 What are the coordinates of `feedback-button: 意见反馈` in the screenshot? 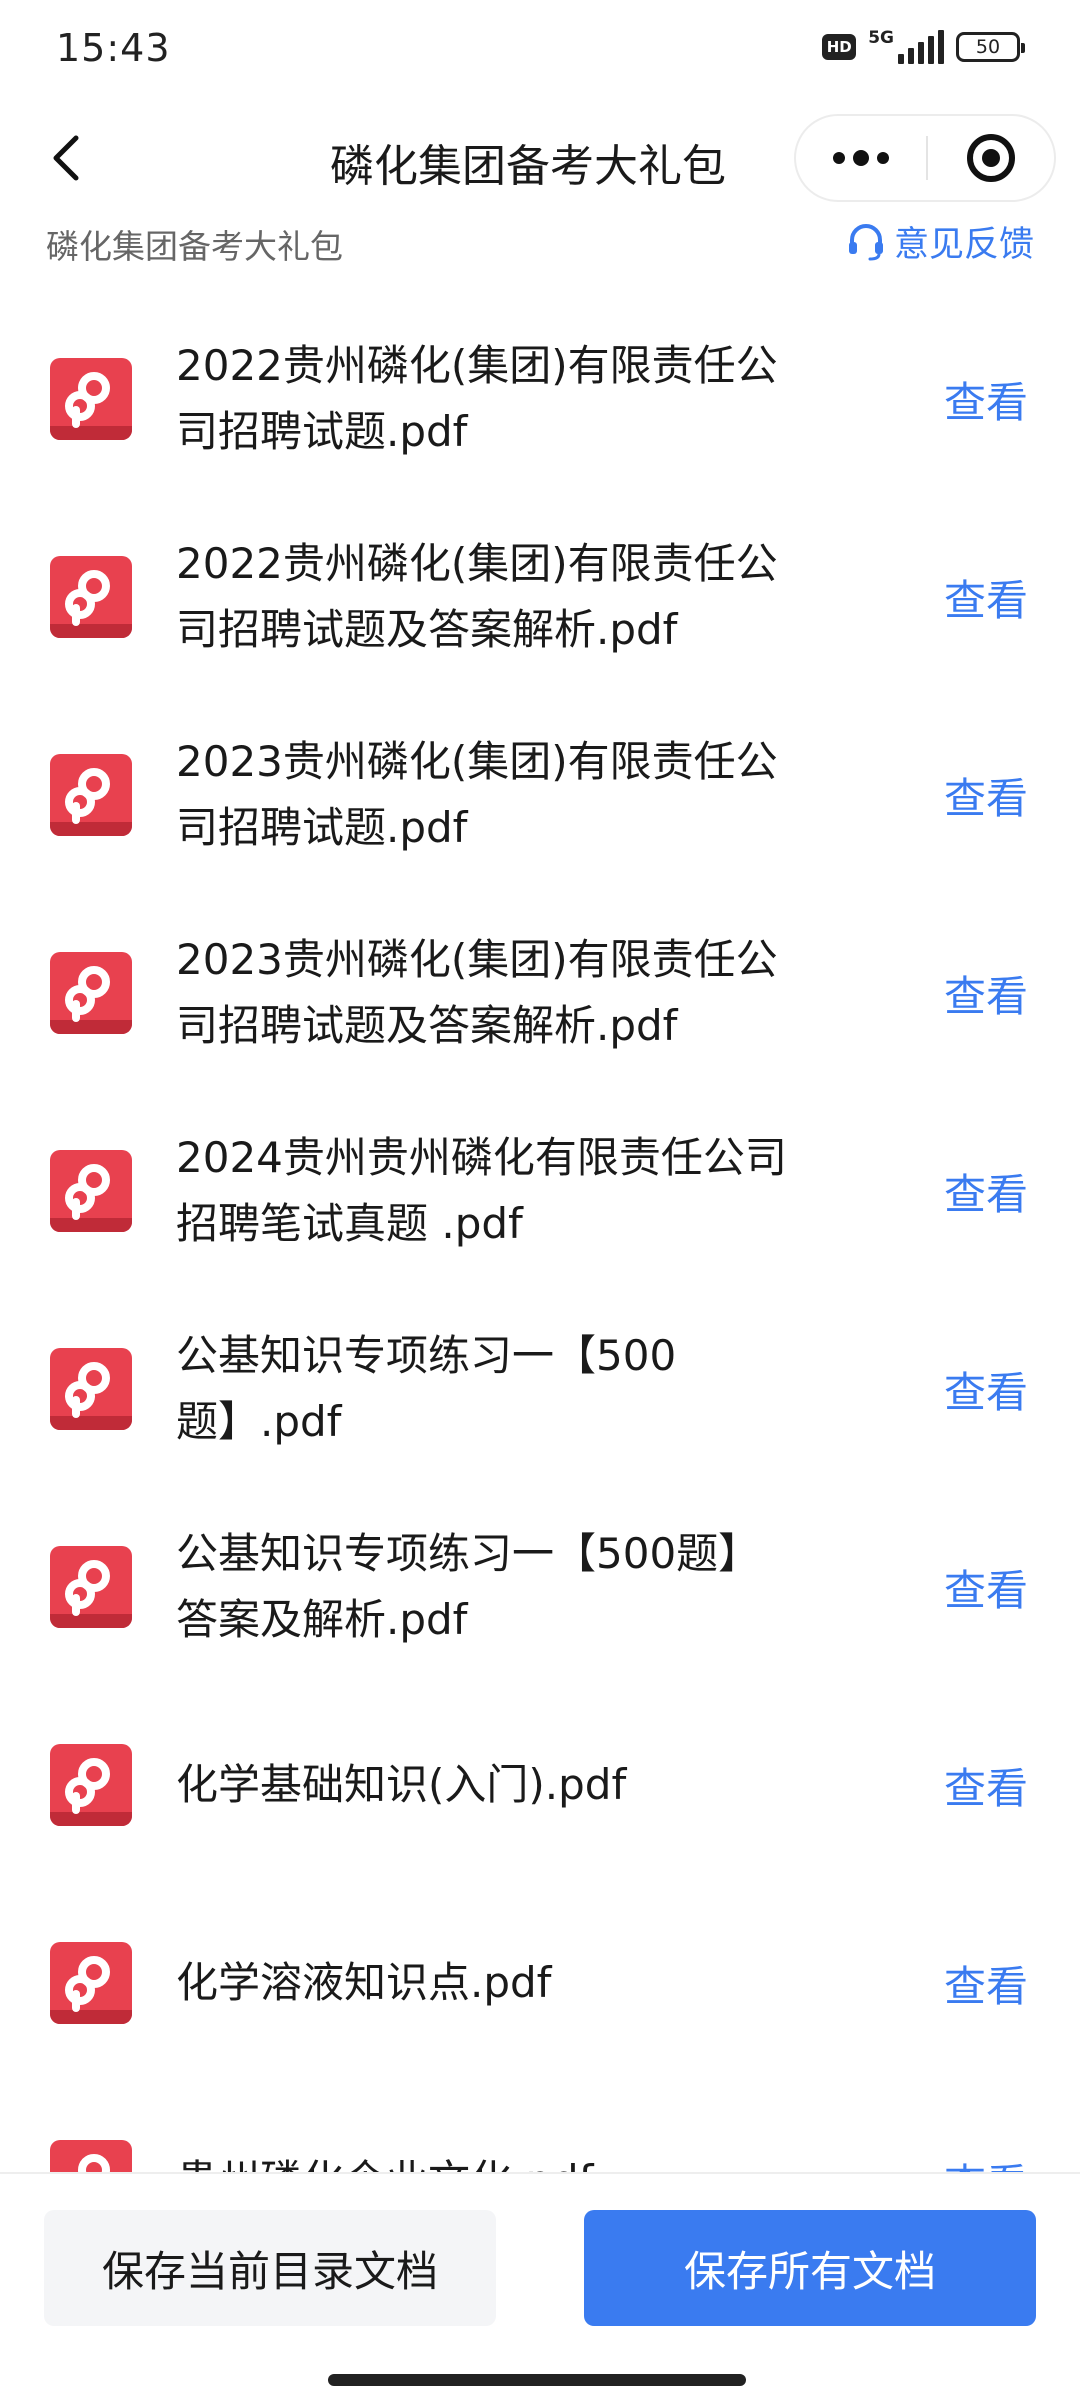 It's located at (940, 241).